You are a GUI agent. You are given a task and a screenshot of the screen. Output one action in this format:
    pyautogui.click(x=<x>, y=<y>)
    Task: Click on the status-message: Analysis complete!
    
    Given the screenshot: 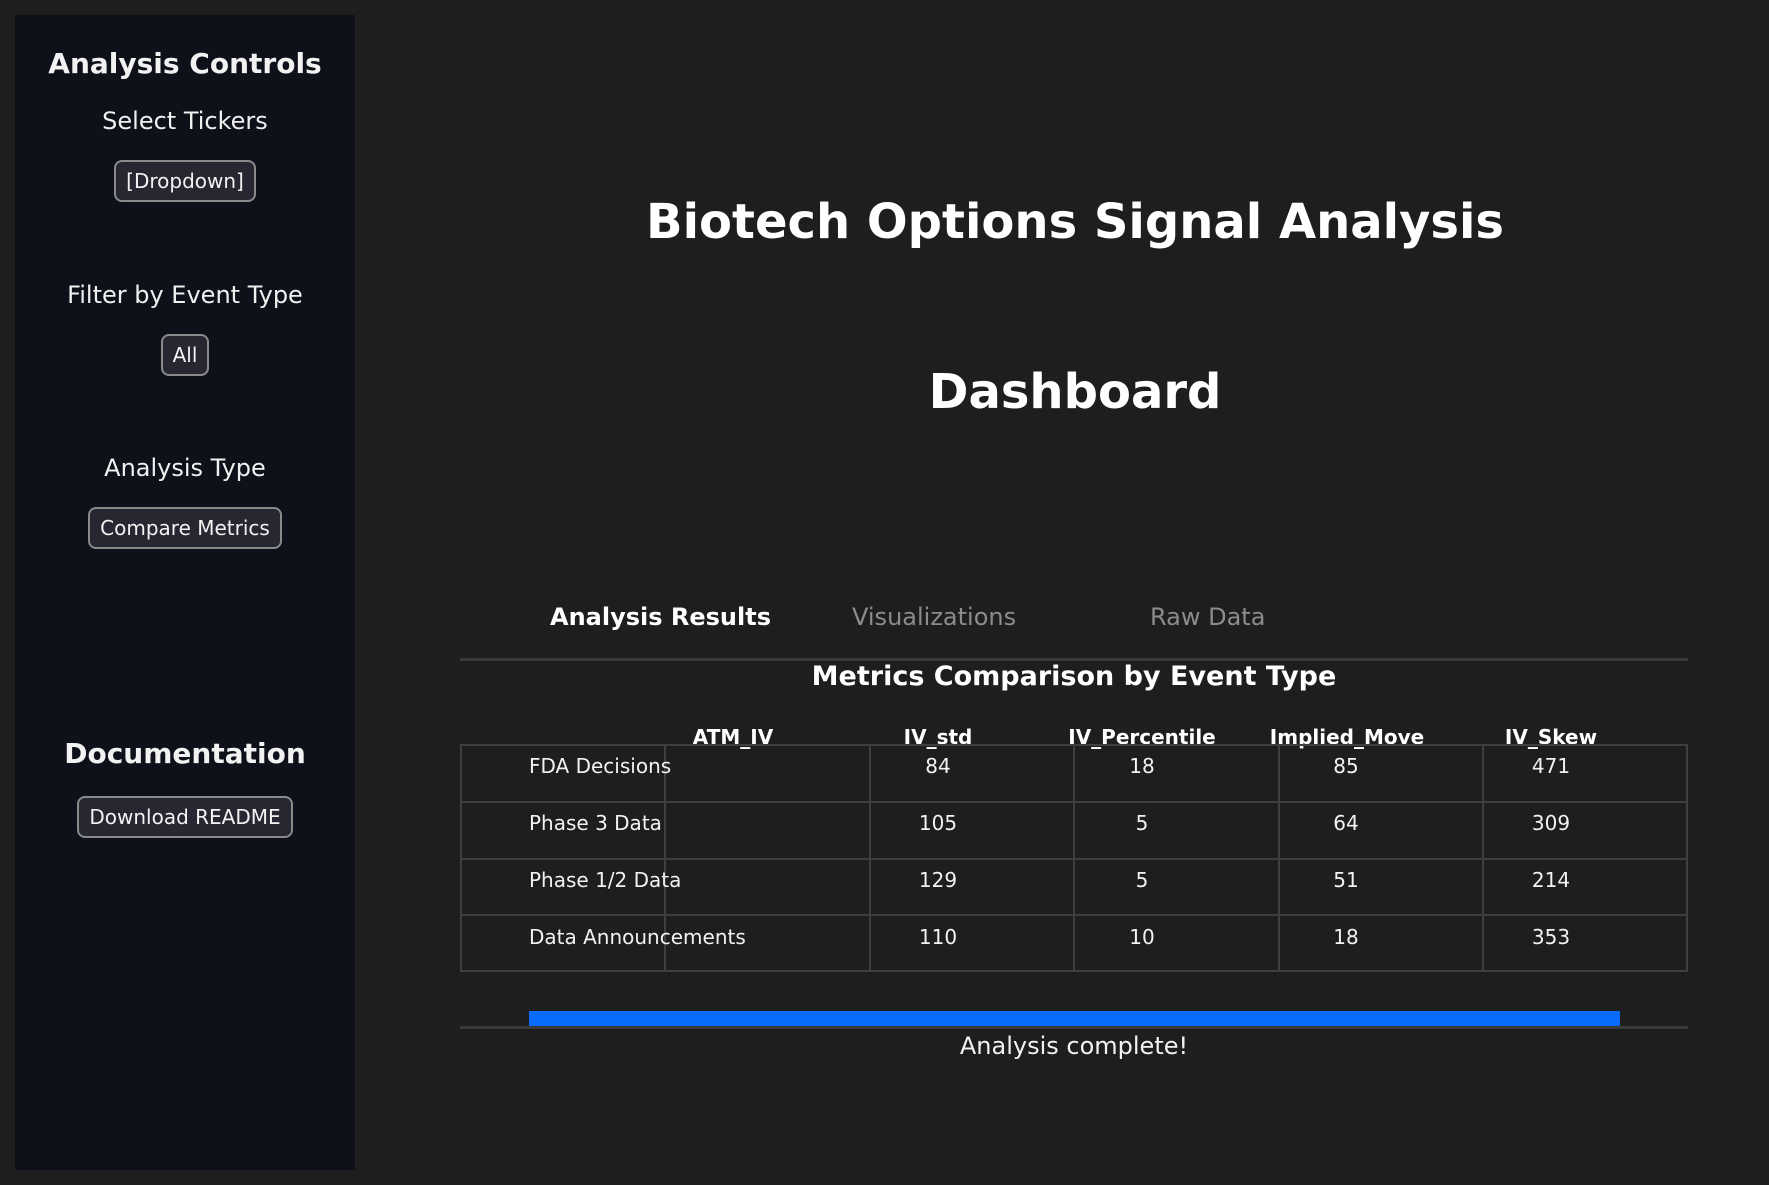 What is the action you would take?
    pyautogui.click(x=1074, y=1046)
    